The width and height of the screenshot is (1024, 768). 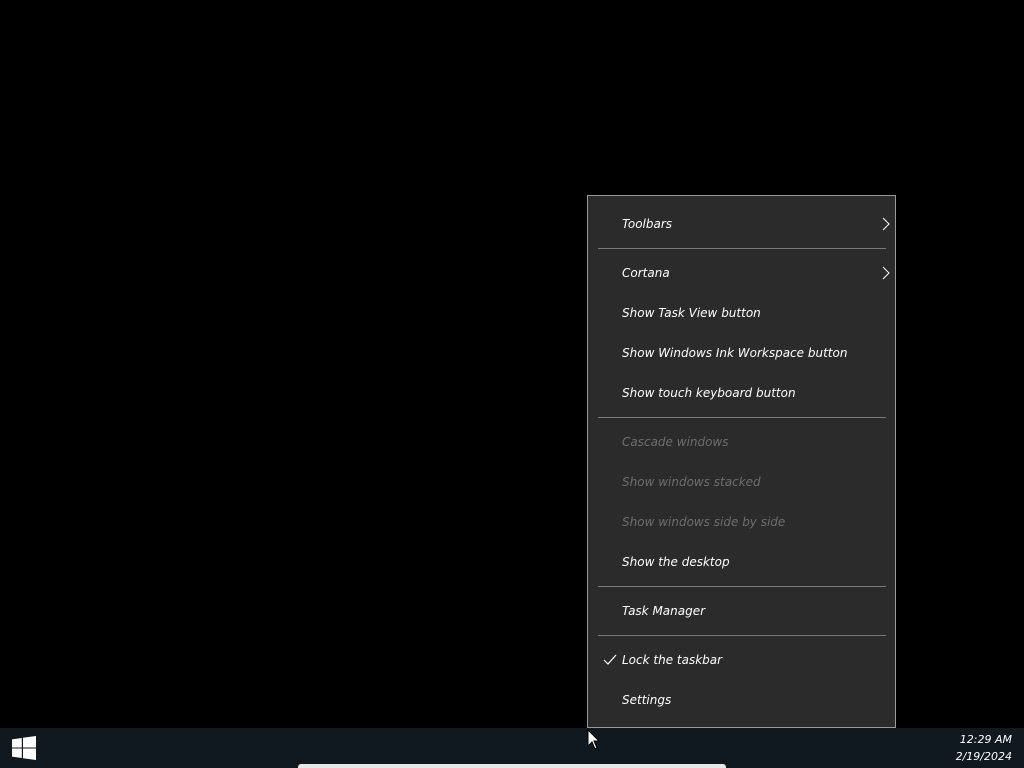 What do you see at coordinates (675, 442) in the screenshot?
I see `menu-item-label: Cascade windows` at bounding box center [675, 442].